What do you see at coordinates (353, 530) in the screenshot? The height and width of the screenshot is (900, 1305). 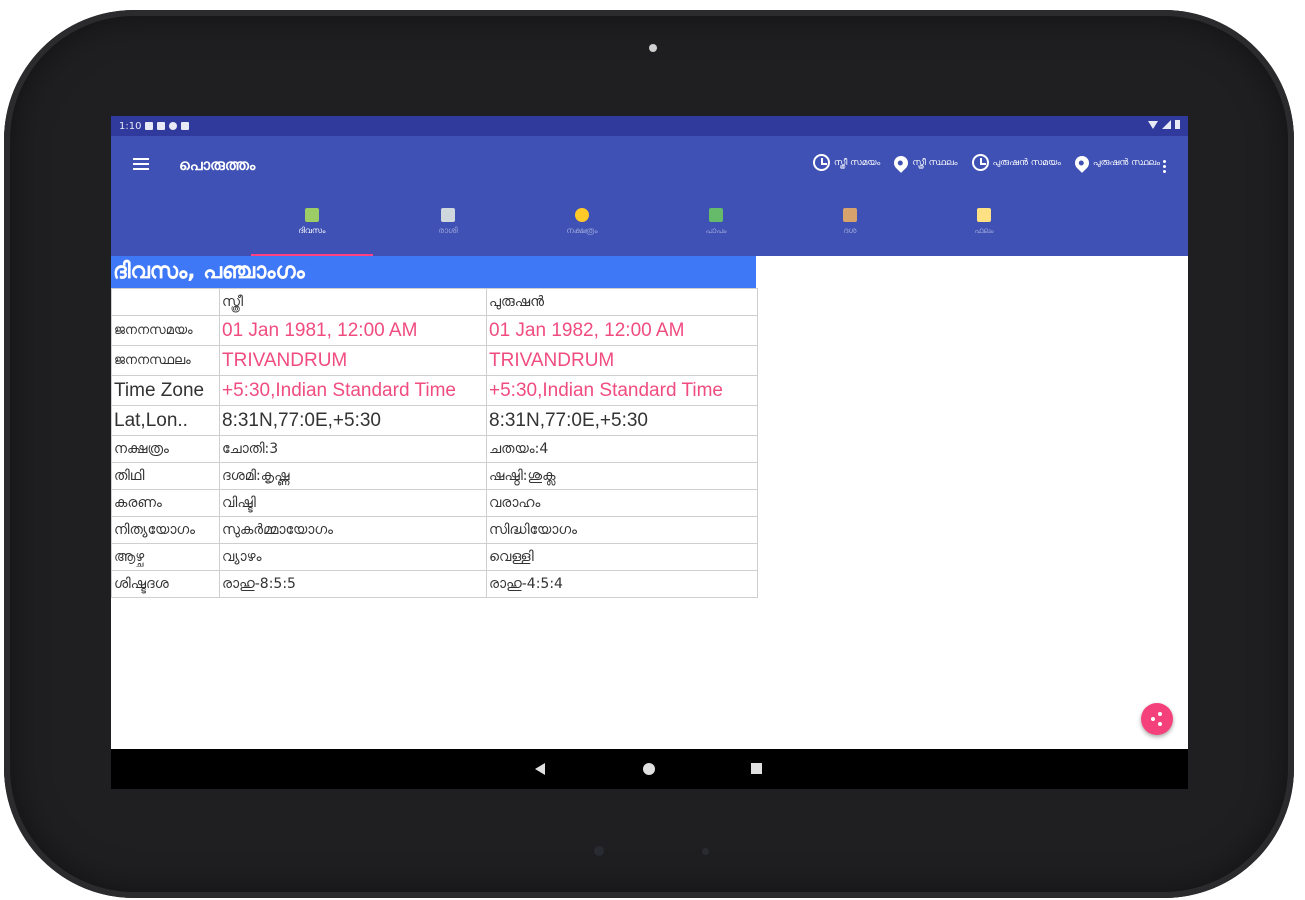 I see `female-value: സുകർമ്മായോഗം` at bounding box center [353, 530].